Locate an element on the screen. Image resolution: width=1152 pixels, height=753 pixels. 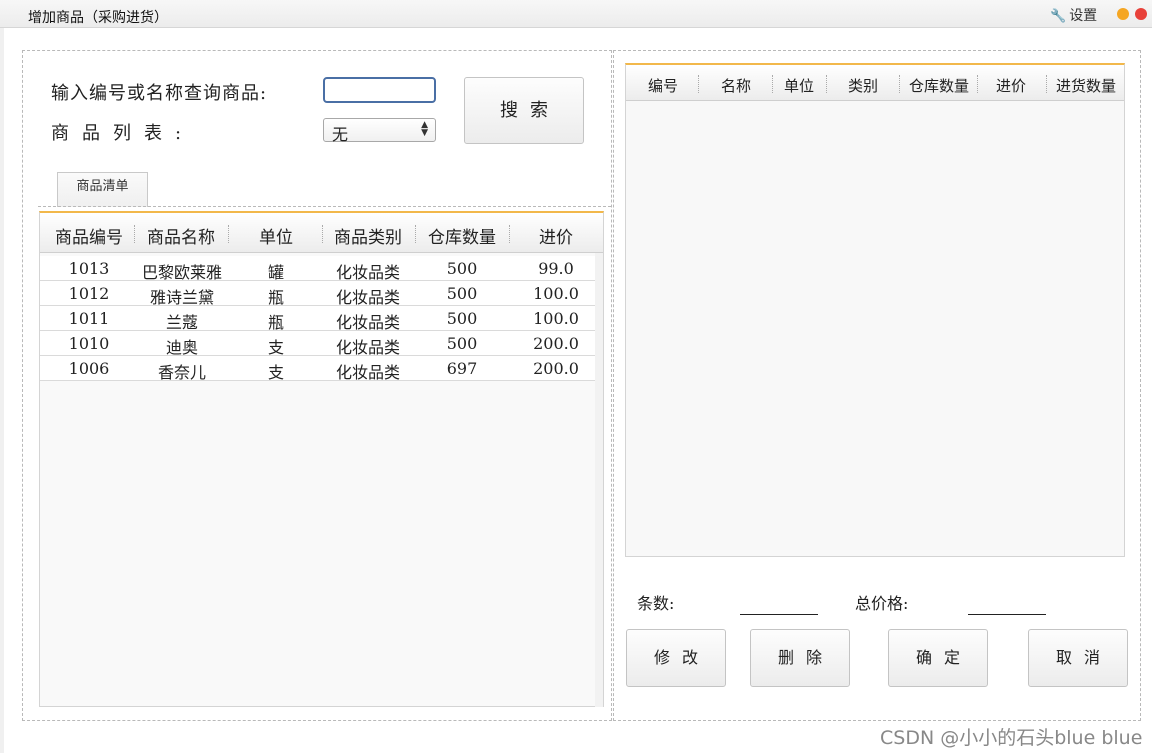
search-input is located at coordinates (379, 90).